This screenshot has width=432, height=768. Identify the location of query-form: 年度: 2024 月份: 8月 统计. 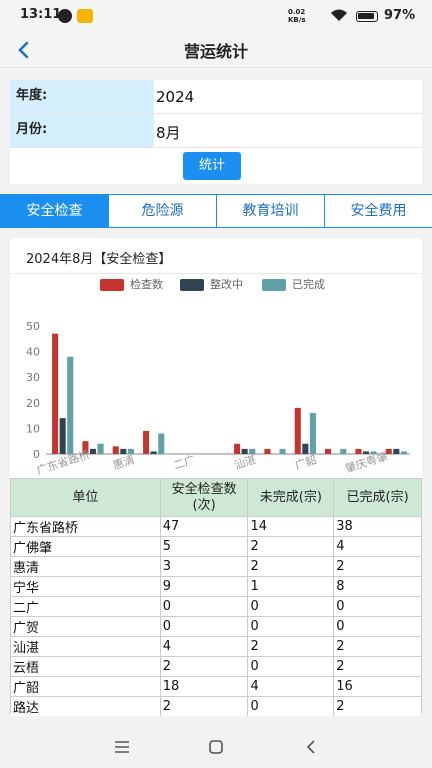
(216, 132).